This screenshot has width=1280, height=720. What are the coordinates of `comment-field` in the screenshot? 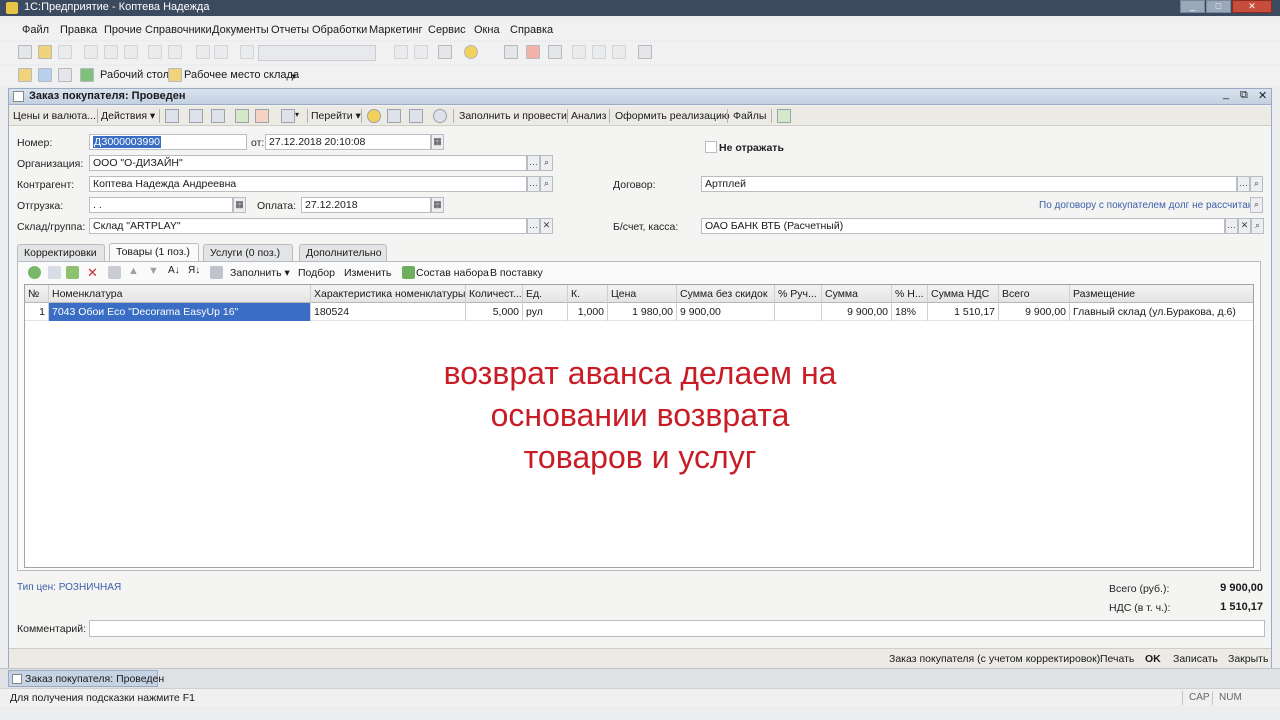 It's located at (677, 628).